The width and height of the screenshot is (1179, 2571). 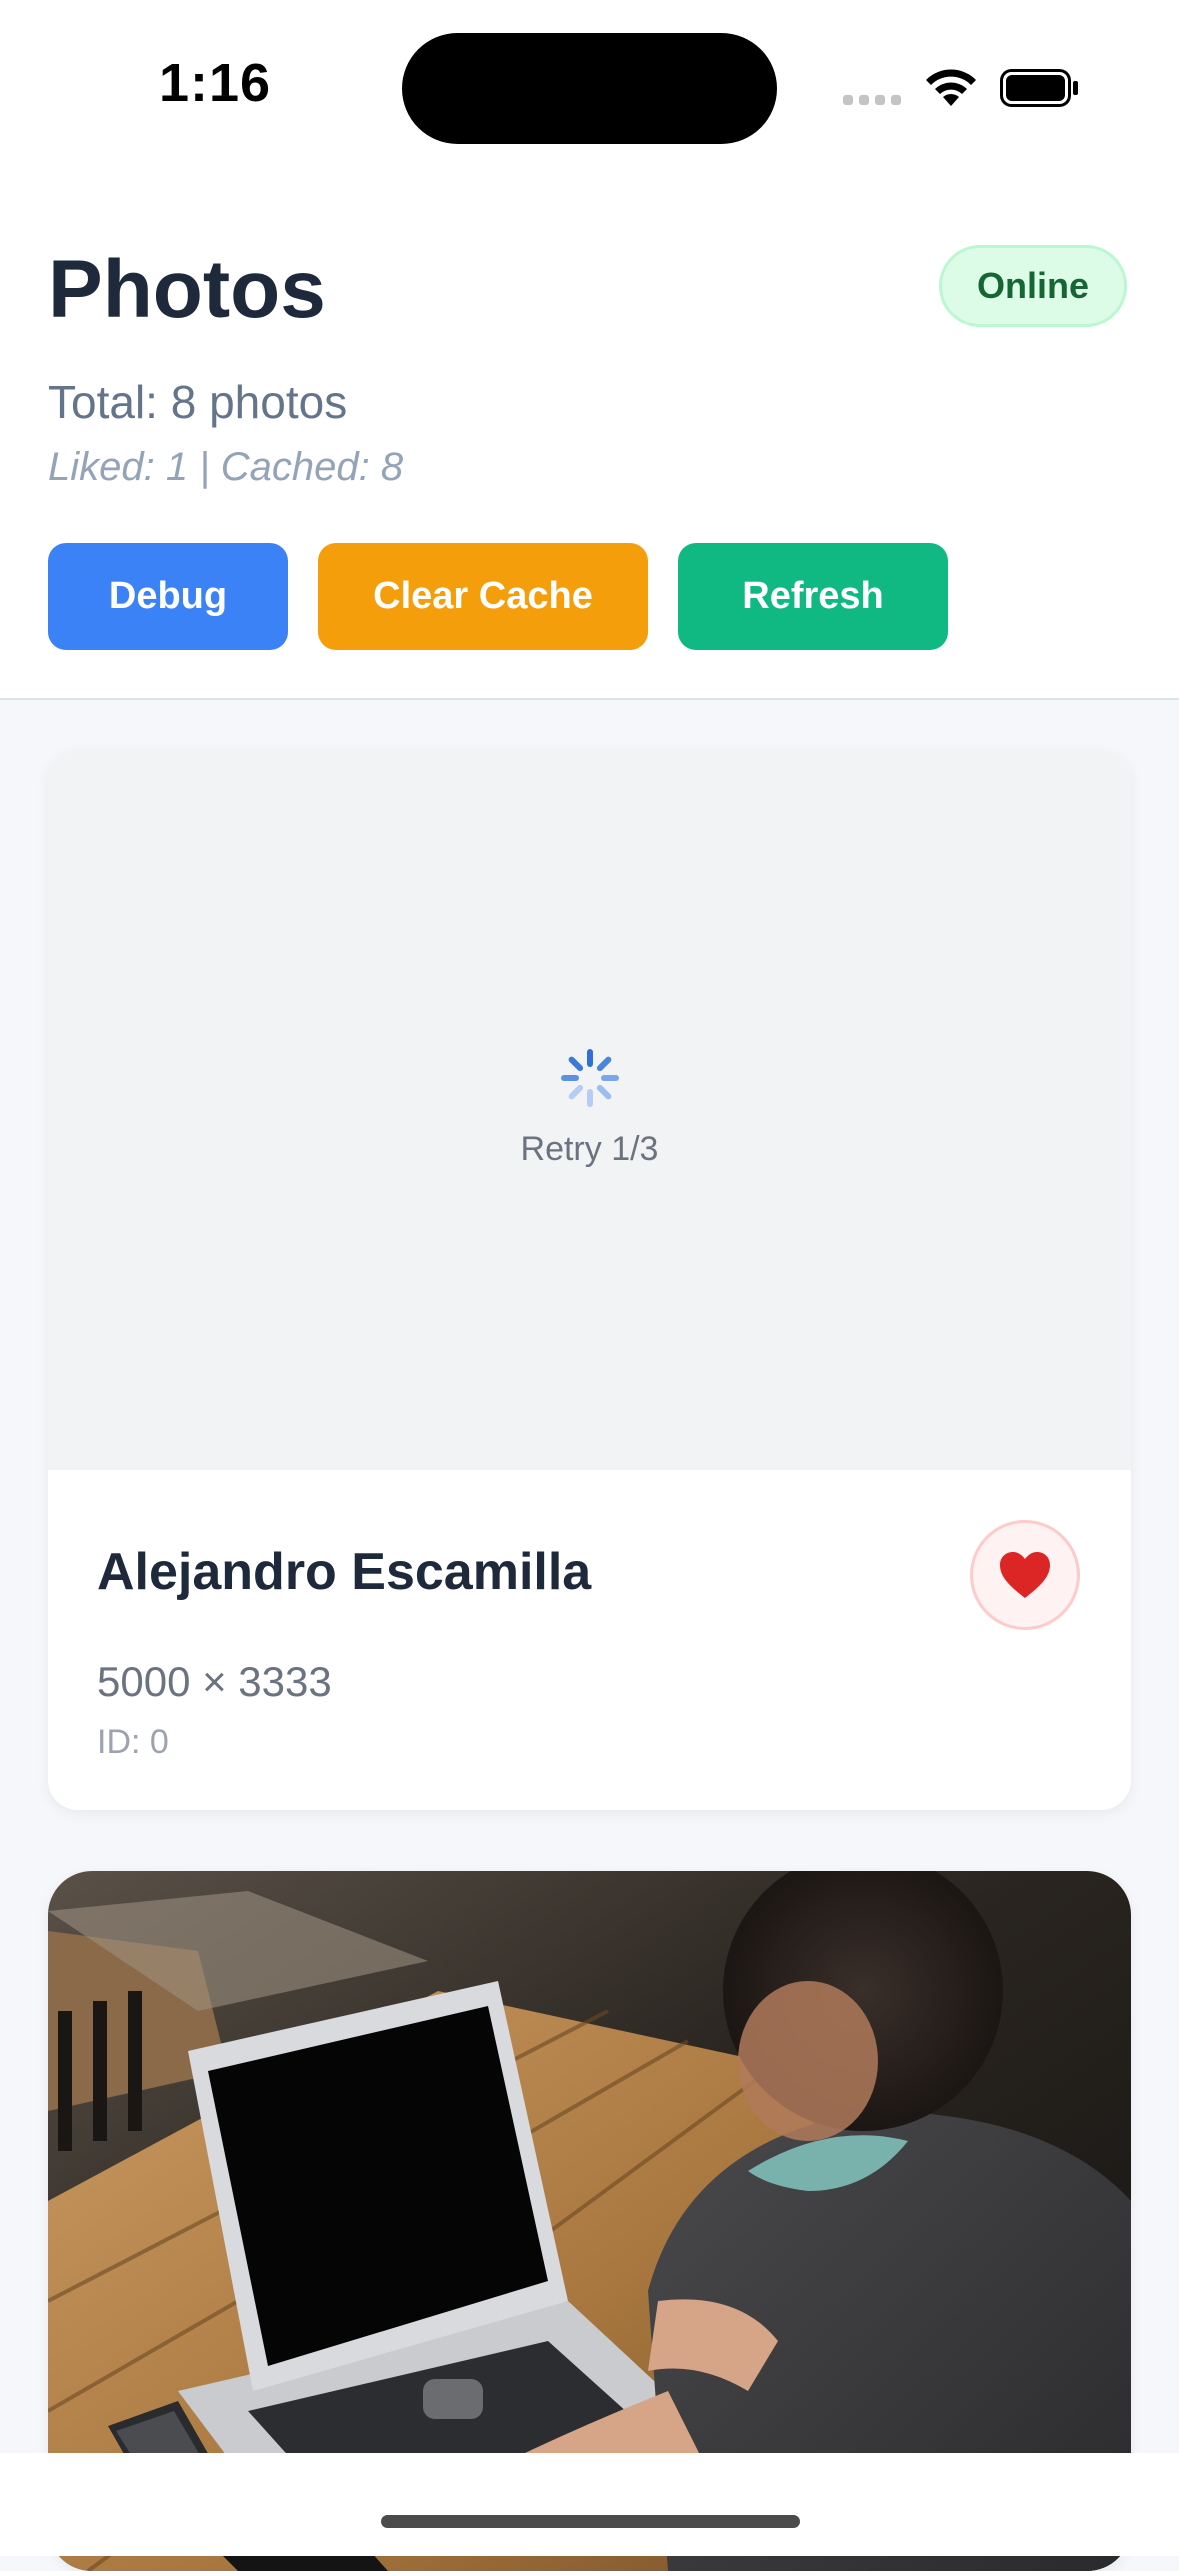 I want to click on home-indicator, so click(x=590, y=2521).